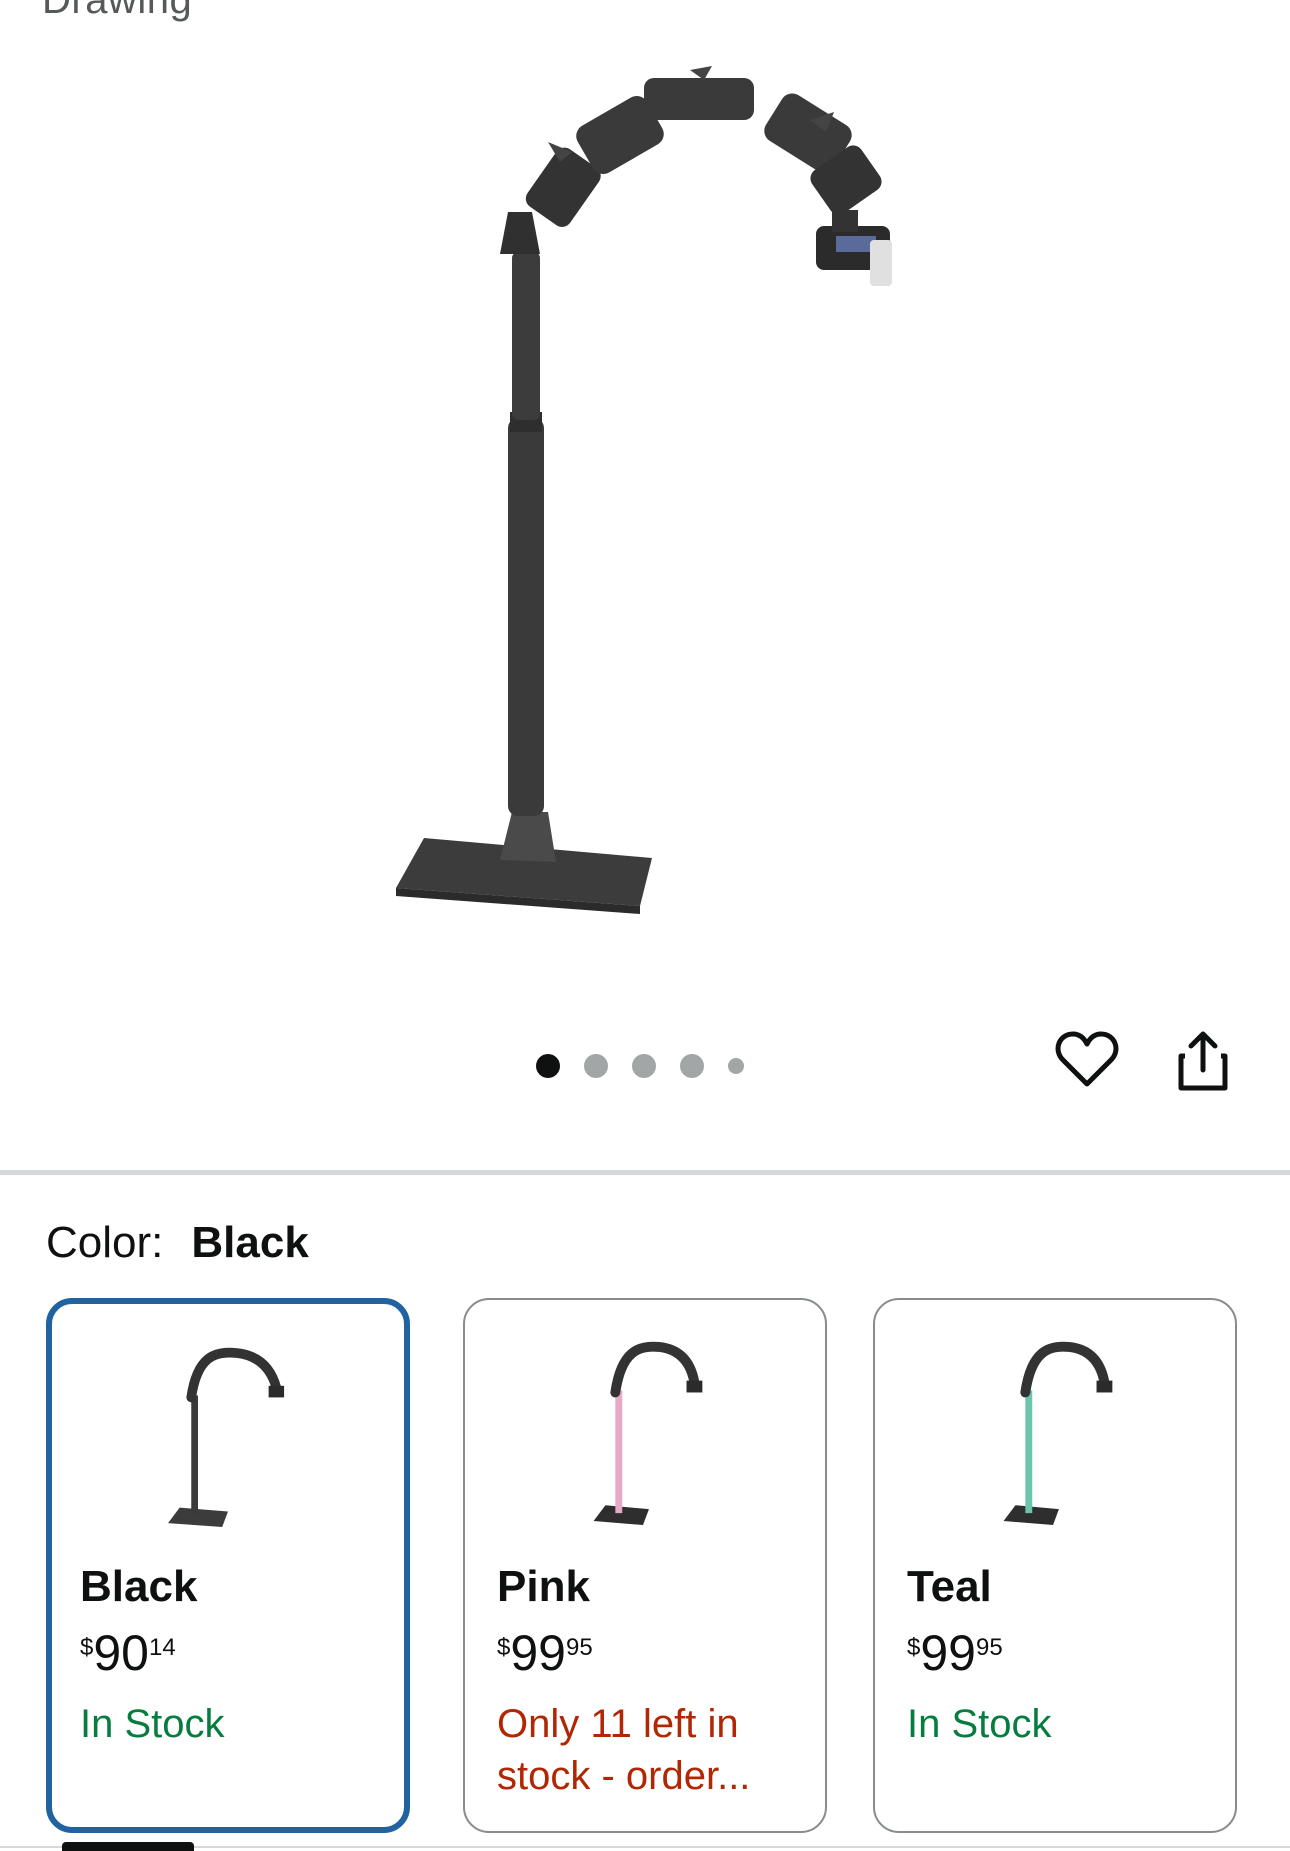  What do you see at coordinates (162, 1647) in the screenshot?
I see `price-fraction: 14` at bounding box center [162, 1647].